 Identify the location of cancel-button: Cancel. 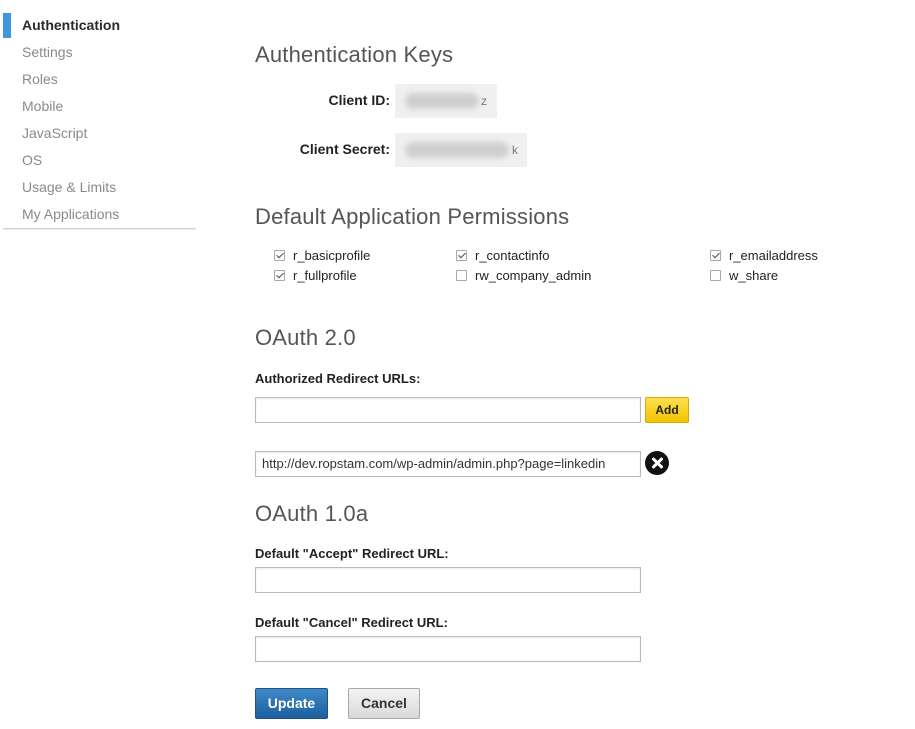
(384, 703).